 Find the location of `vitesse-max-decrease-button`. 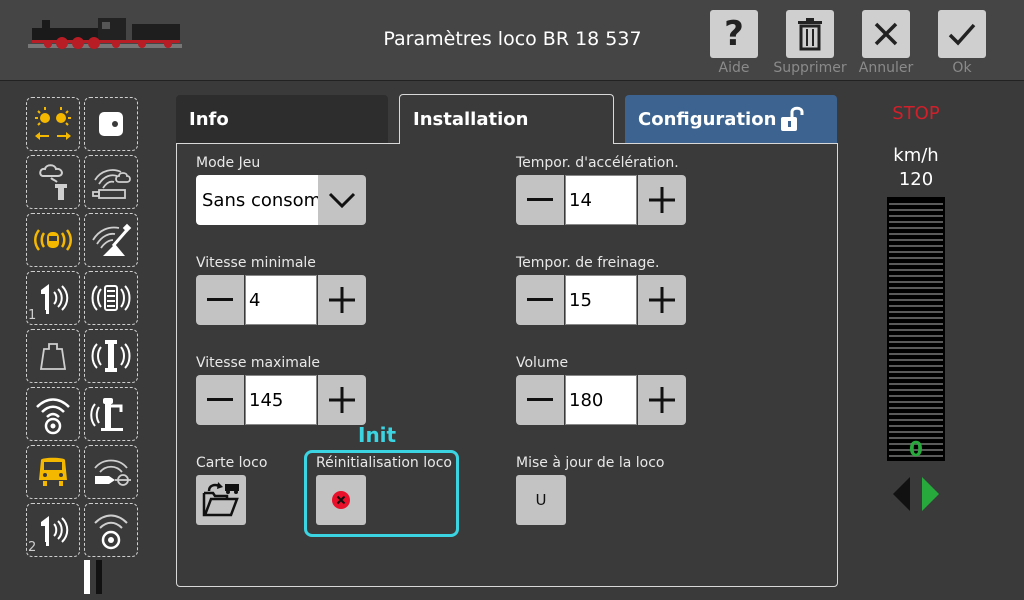

vitesse-max-decrease-button is located at coordinates (220, 400).